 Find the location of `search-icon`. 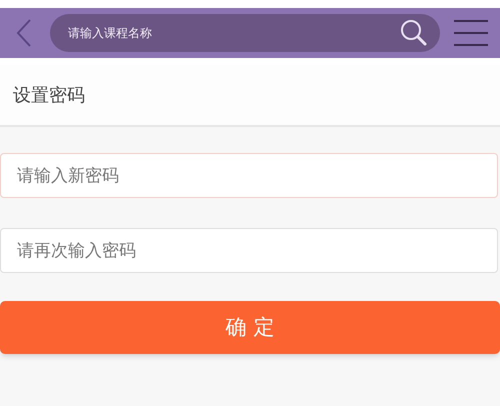

search-icon is located at coordinates (414, 33).